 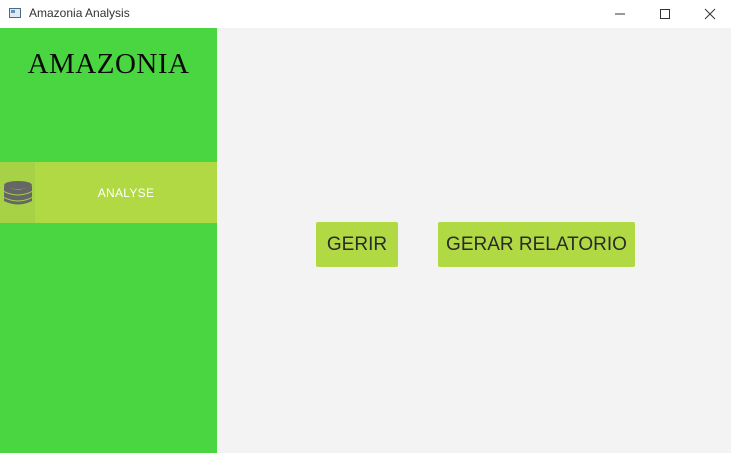 What do you see at coordinates (126, 192) in the screenshot?
I see `sidebar-item-label: ANALYSE` at bounding box center [126, 192].